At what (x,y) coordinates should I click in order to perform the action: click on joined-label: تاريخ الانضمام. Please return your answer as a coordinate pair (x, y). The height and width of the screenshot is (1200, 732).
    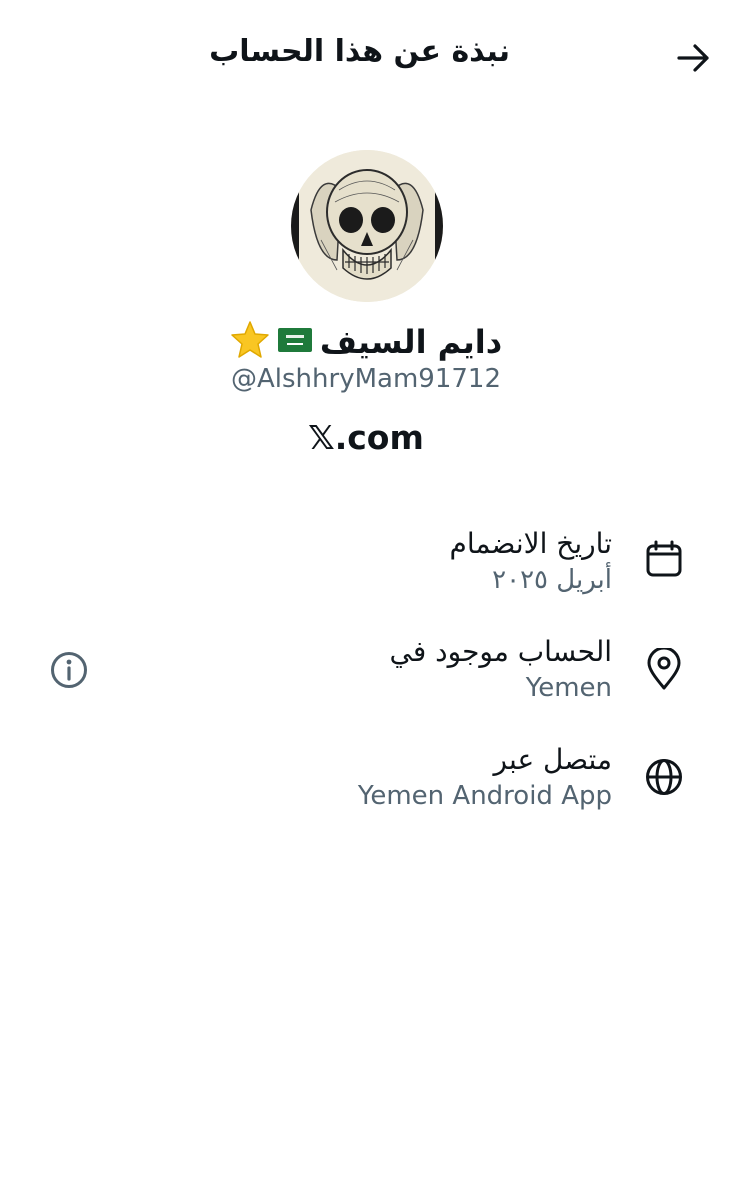
    Looking at the image, I should click on (531, 543).